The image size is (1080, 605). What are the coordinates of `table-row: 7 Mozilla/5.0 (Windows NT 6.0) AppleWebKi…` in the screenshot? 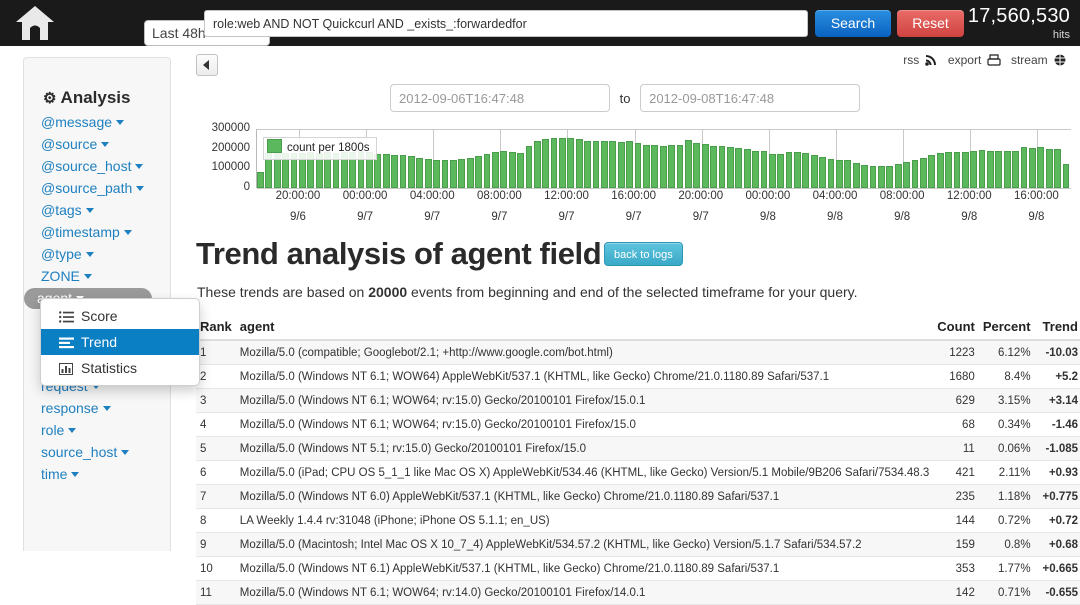 It's located at (638, 496).